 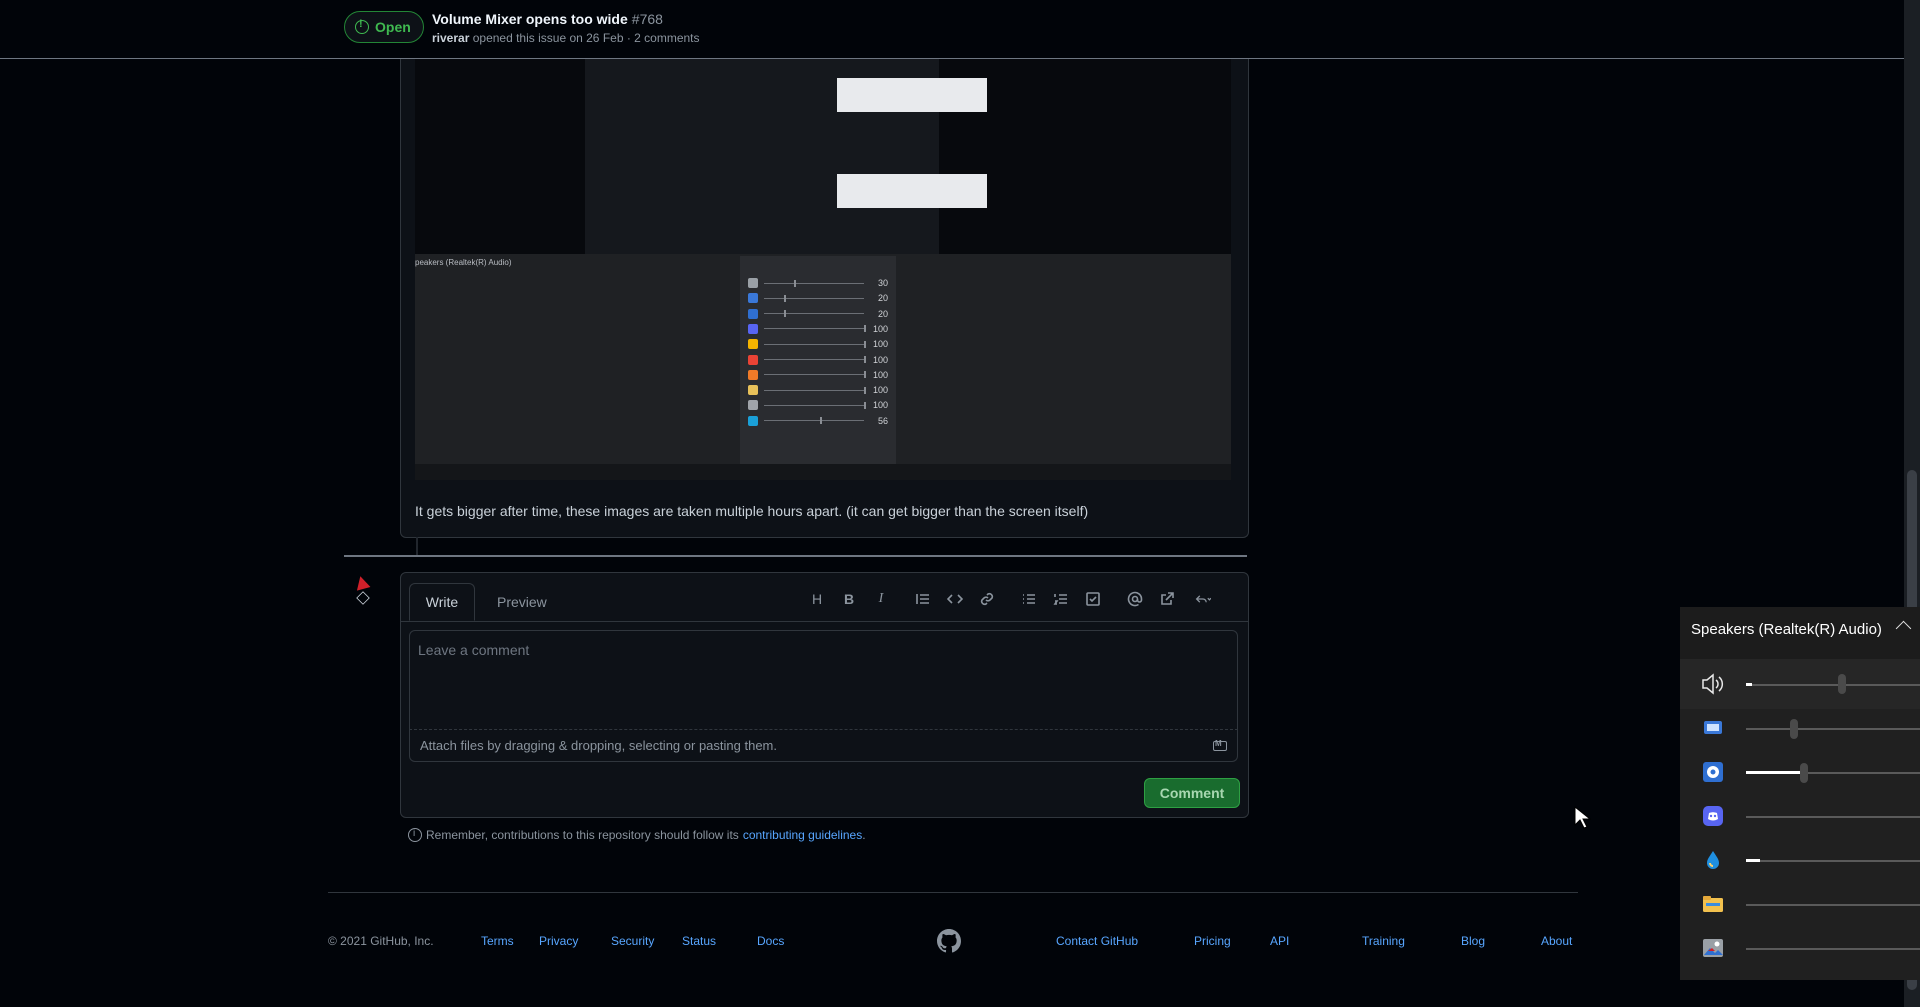 What do you see at coordinates (1212, 941) in the screenshot?
I see `footer-link-pricing: Pricing` at bounding box center [1212, 941].